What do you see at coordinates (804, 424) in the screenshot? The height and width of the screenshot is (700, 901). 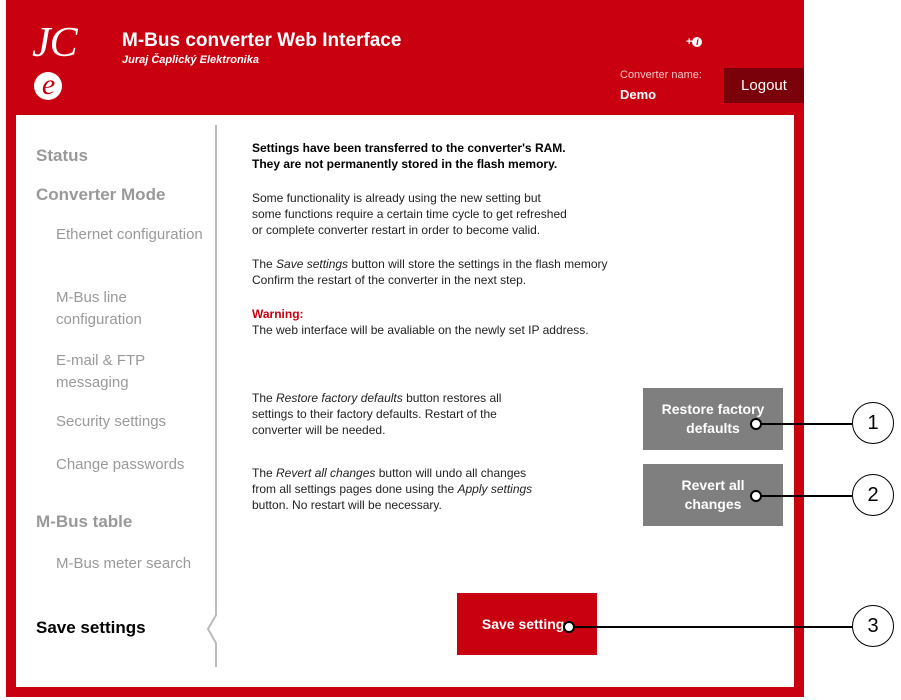 I see `callout-1-line` at bounding box center [804, 424].